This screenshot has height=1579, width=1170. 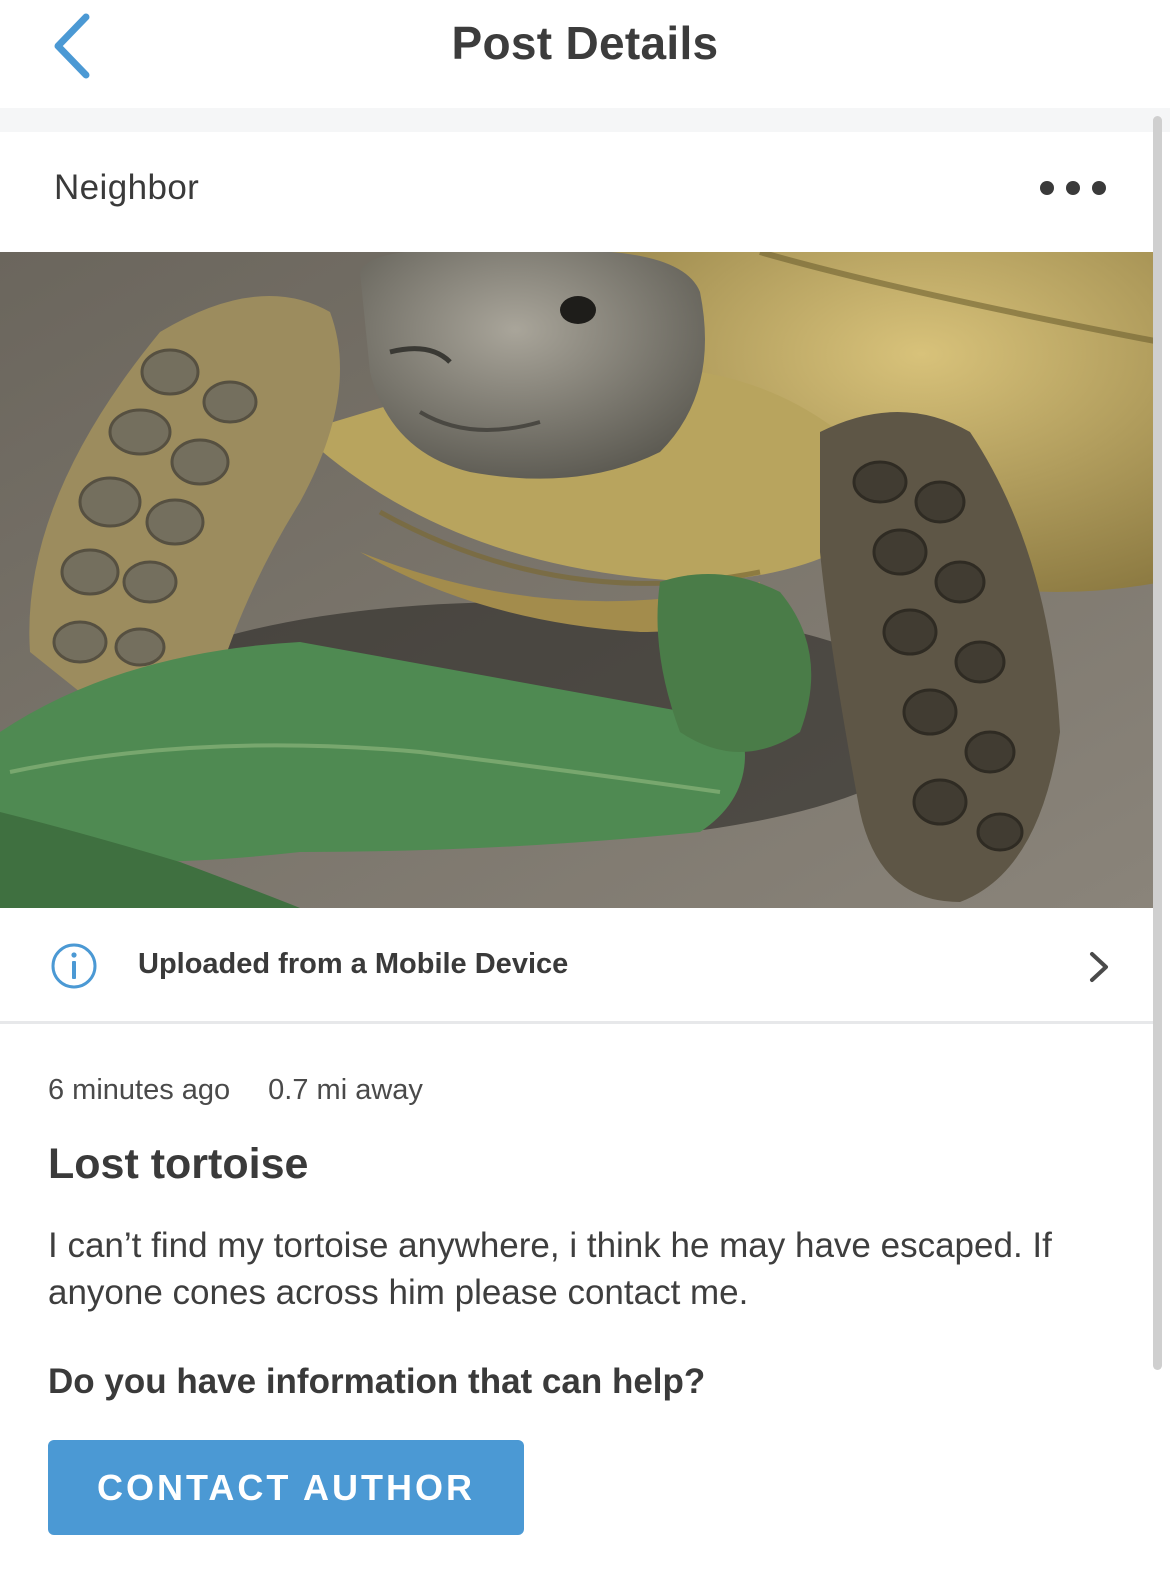 What do you see at coordinates (235, 1090) in the screenshot?
I see `post-meta: 6 minutes ago 0.7 mi away` at bounding box center [235, 1090].